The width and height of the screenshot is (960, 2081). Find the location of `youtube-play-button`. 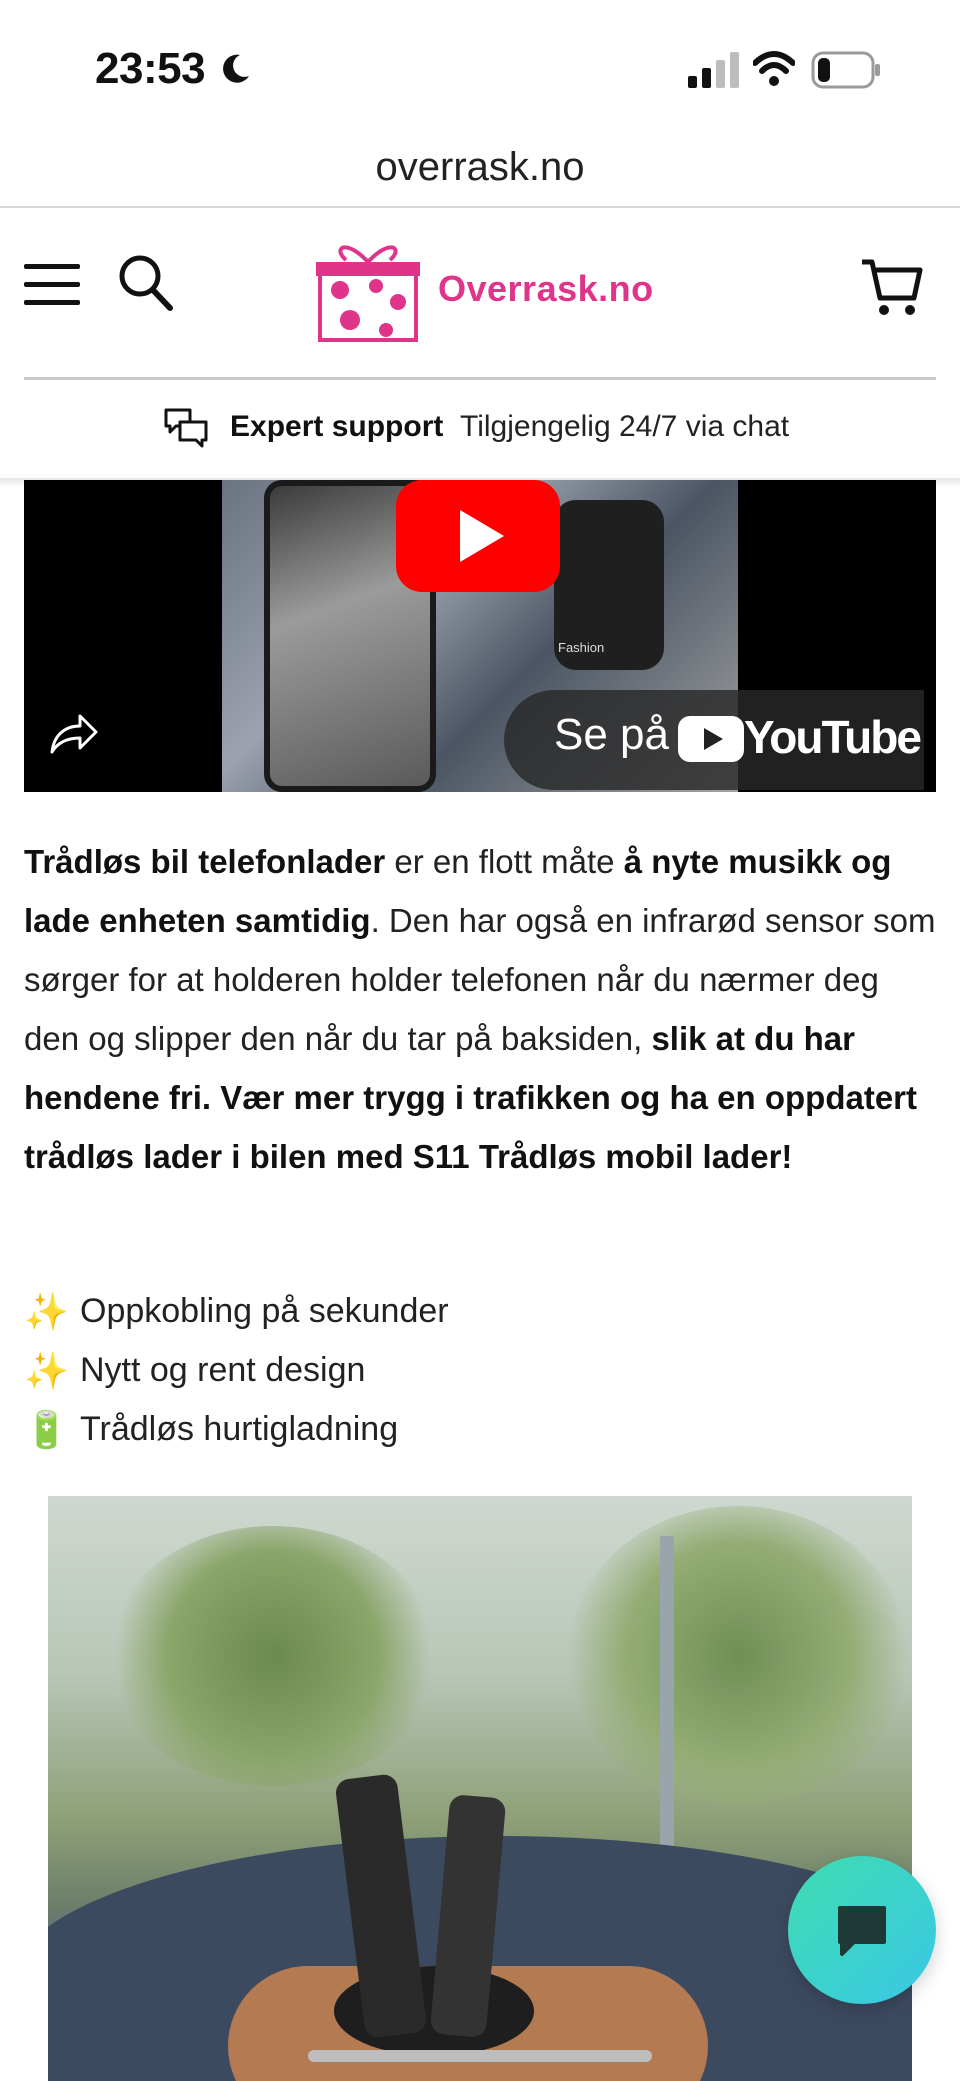

youtube-play-button is located at coordinates (478, 536).